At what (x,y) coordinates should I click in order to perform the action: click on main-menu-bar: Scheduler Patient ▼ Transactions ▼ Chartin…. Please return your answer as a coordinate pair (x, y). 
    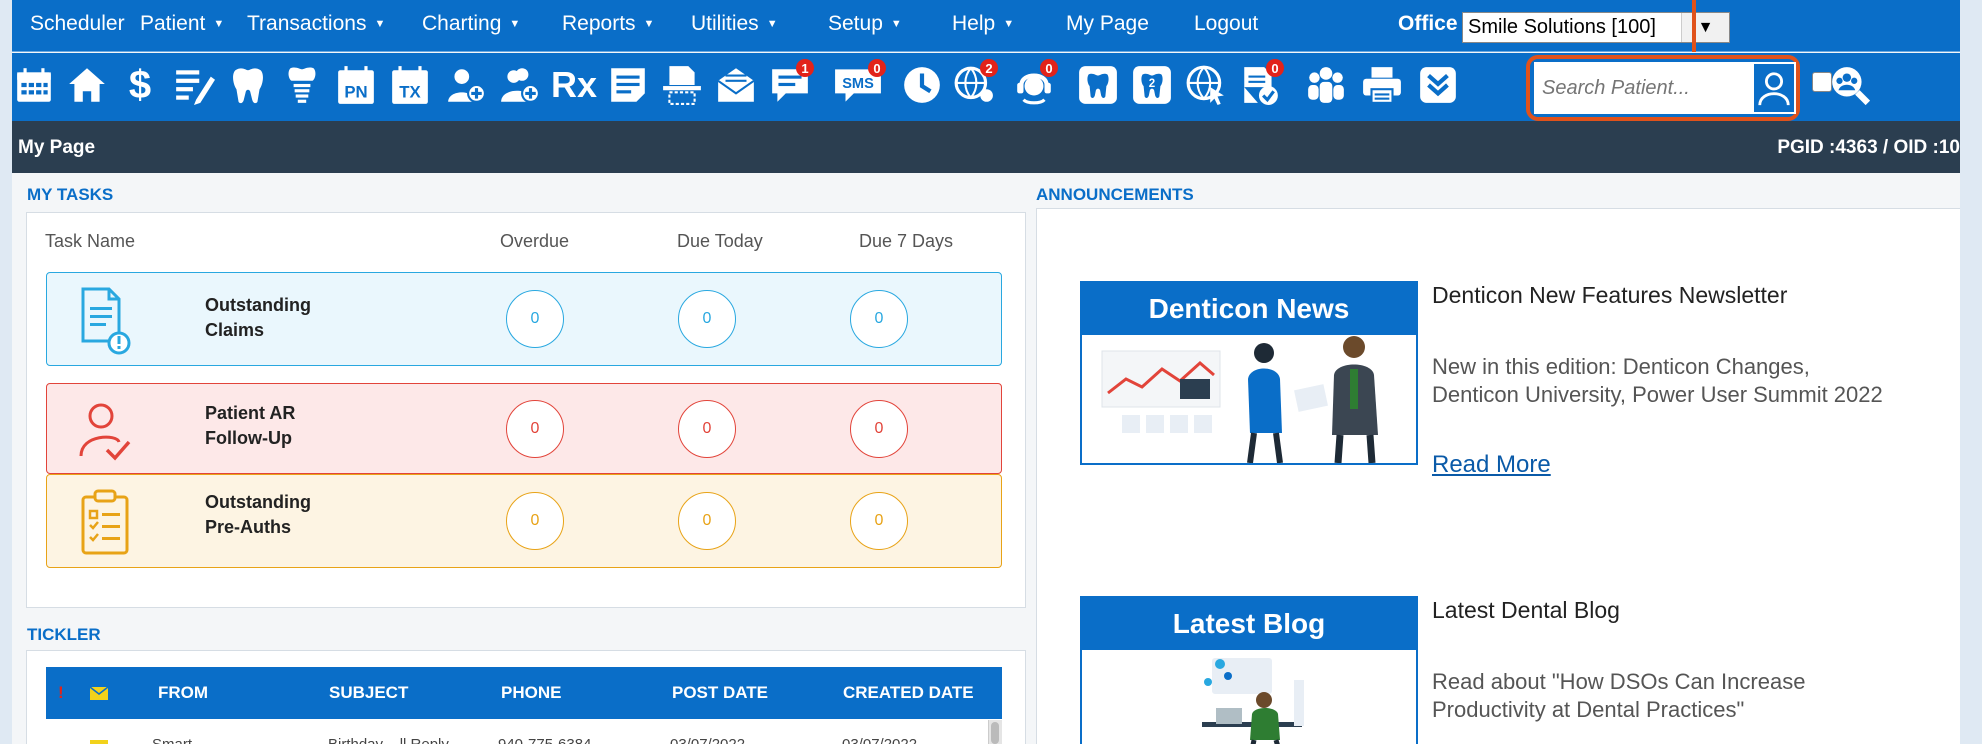
    Looking at the image, I should click on (986, 26).